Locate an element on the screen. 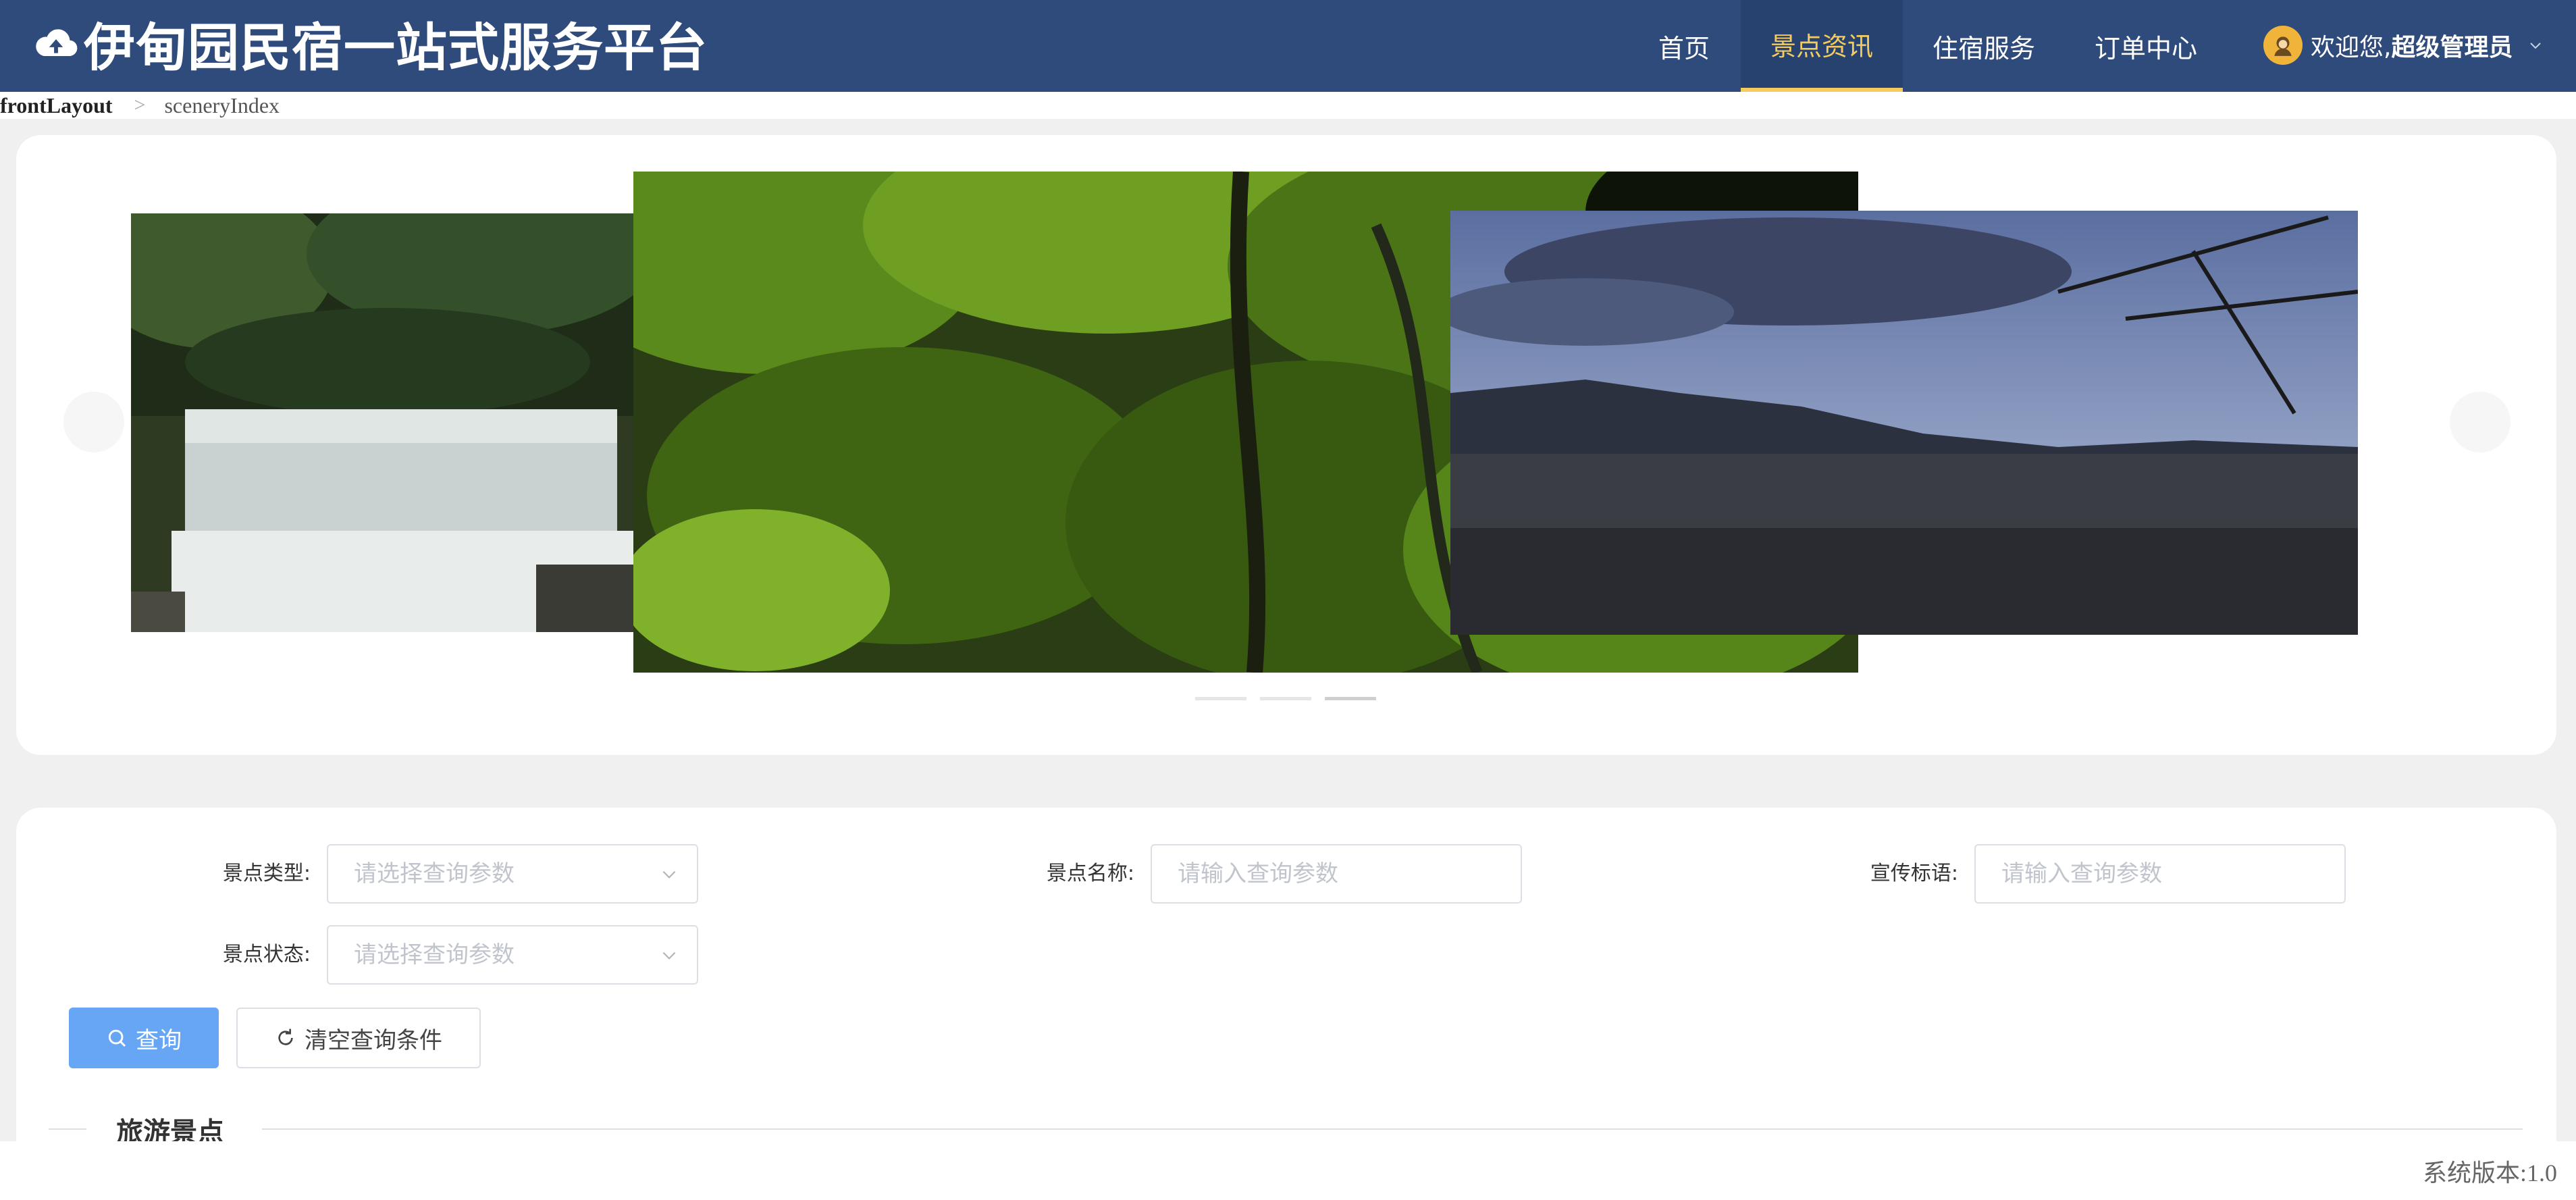  search-button: 查询 is located at coordinates (144, 1038).